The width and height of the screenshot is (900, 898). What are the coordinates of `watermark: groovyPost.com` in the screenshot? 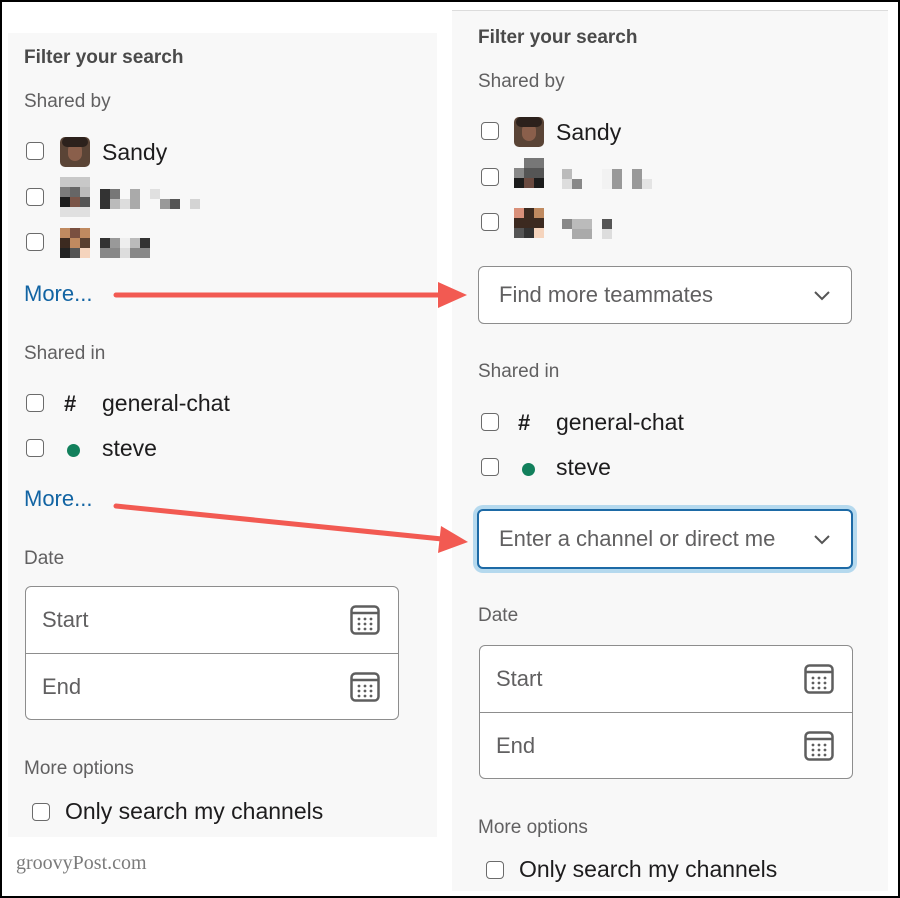 It's located at (81, 863).